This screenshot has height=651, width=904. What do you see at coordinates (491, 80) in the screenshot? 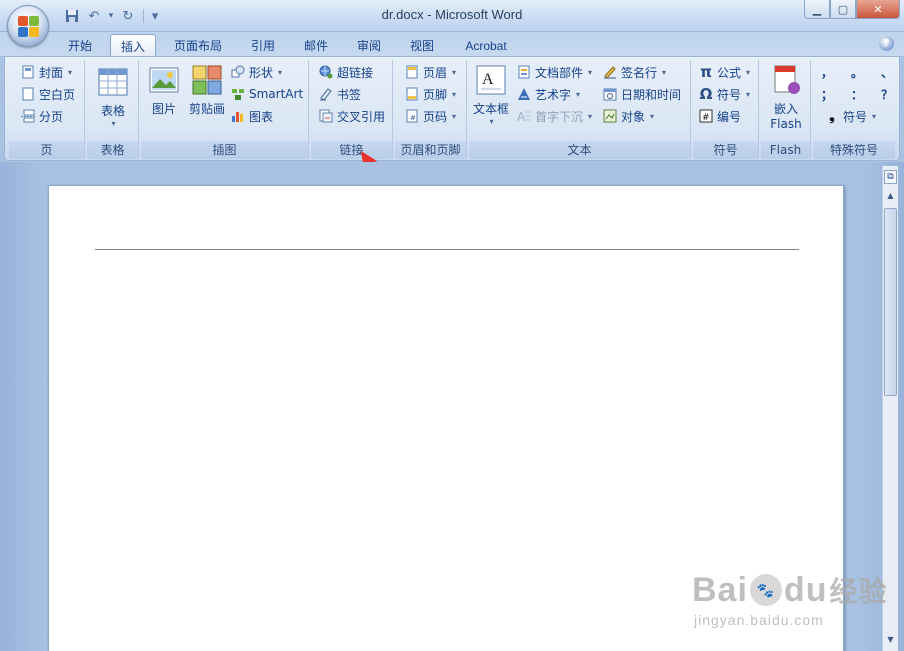
I see `text-box-icon: A` at bounding box center [491, 80].